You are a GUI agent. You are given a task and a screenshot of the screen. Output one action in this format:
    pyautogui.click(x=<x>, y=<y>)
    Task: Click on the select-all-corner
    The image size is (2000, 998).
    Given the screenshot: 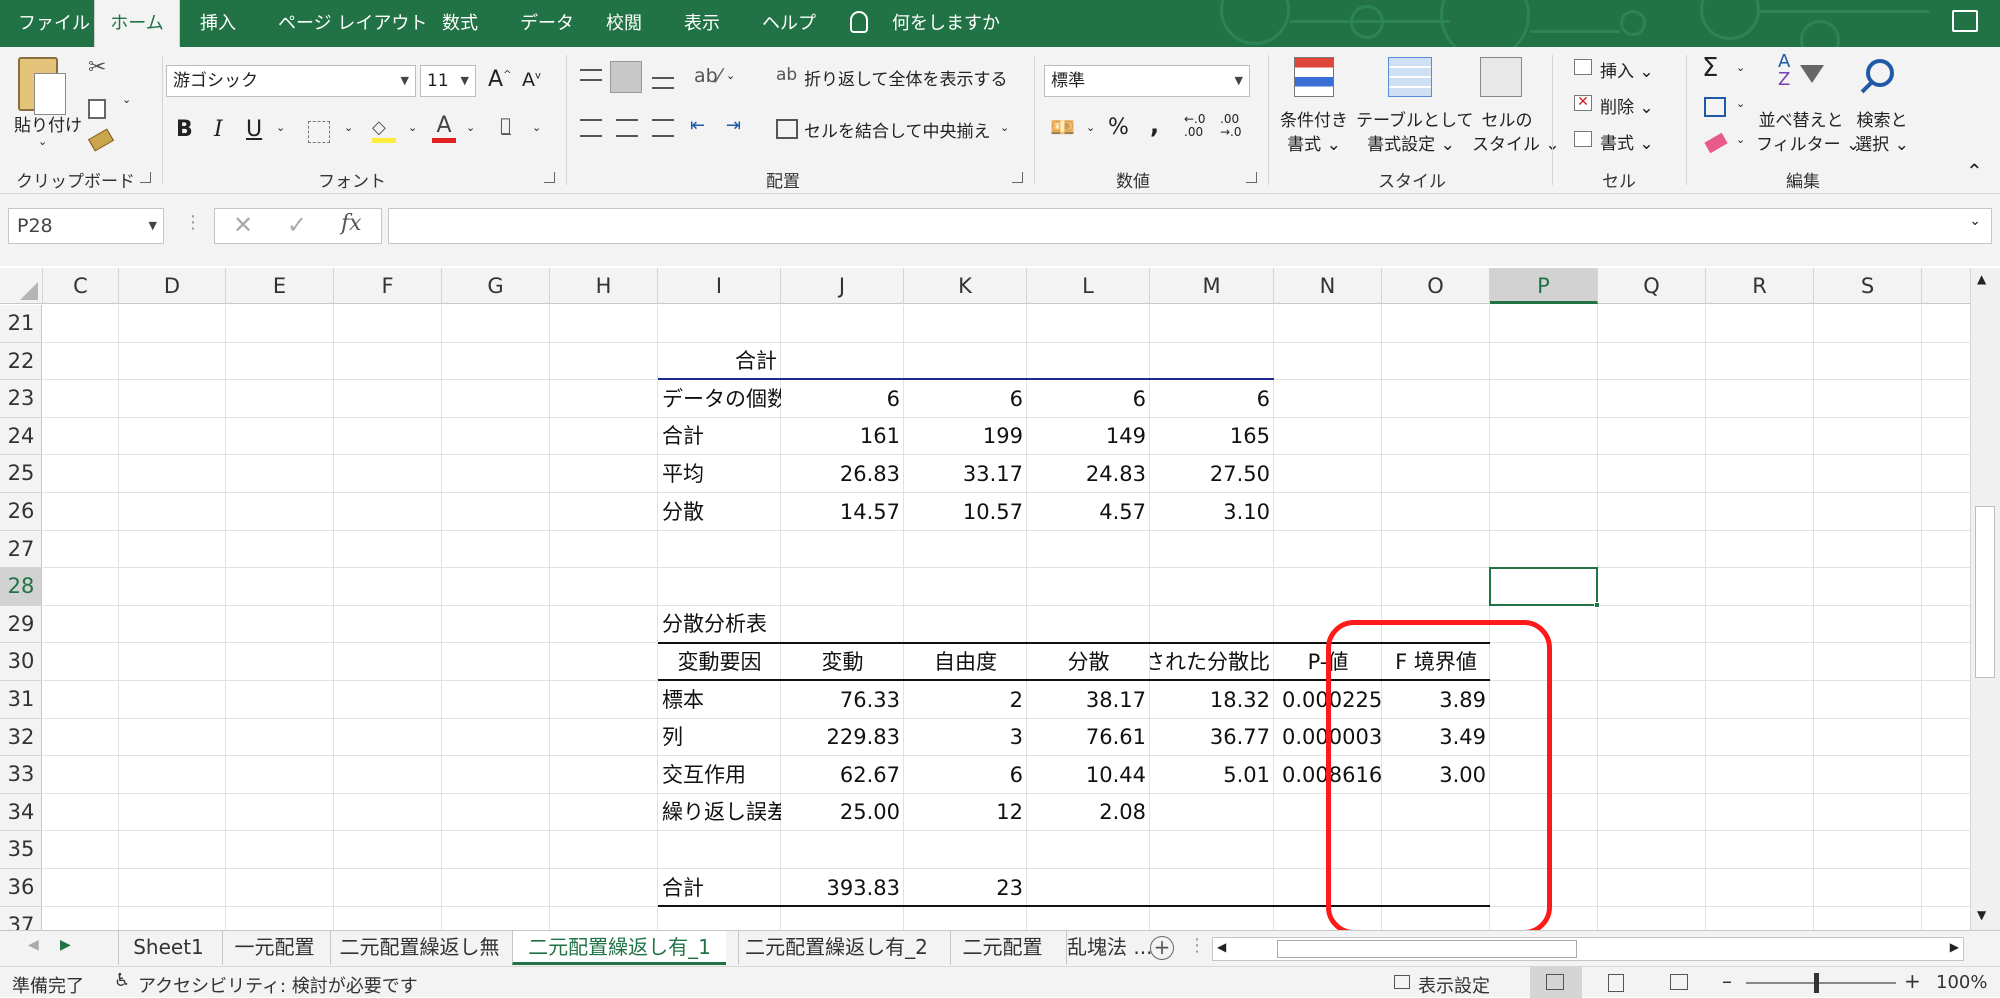 What is the action you would take?
    pyautogui.click(x=21, y=286)
    